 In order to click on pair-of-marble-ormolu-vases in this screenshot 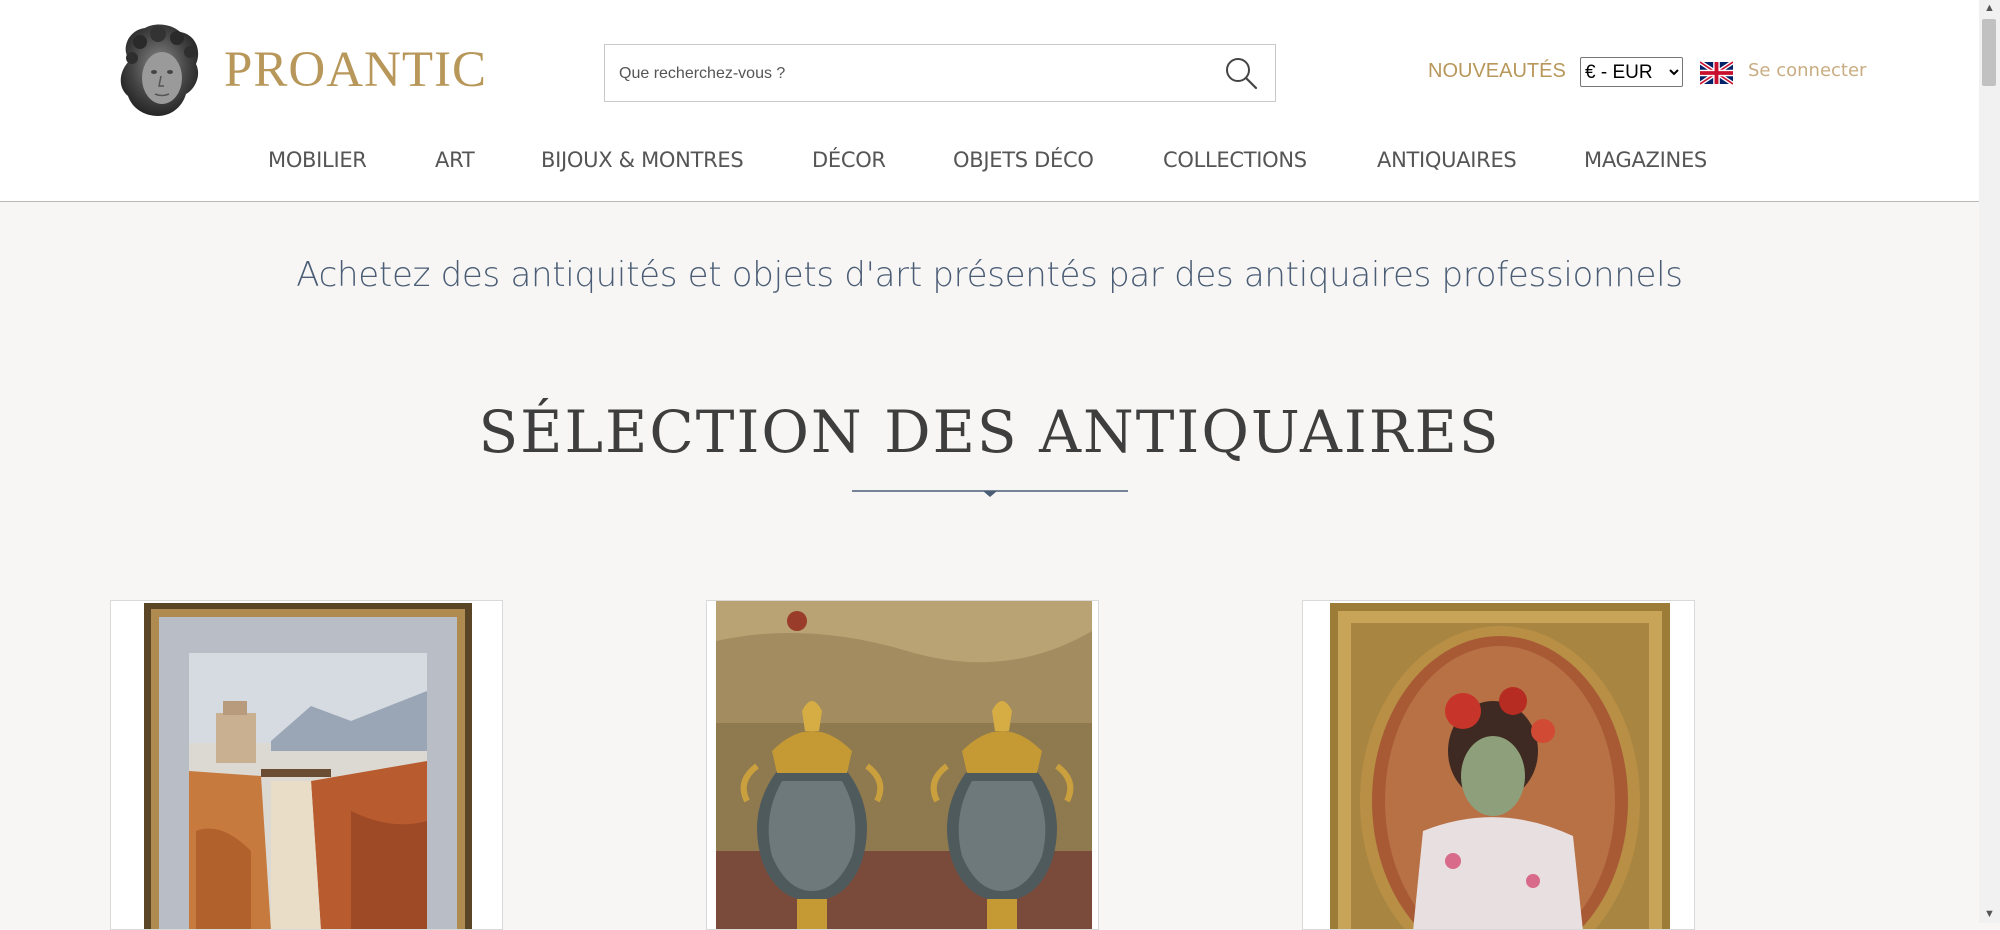, I will do `click(902, 765)`.